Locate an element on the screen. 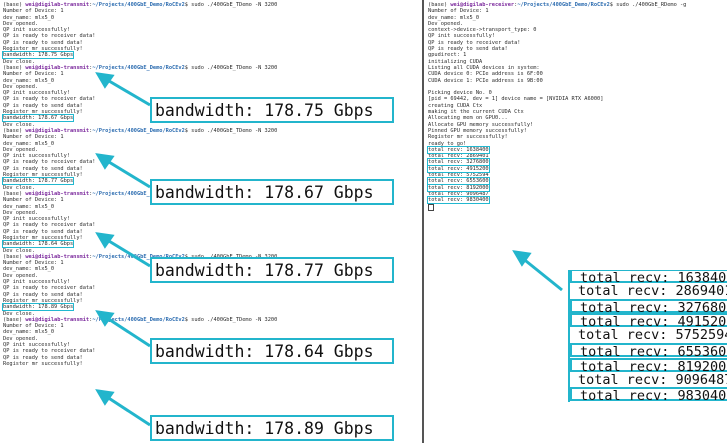 Image resolution: width=727 pixels, height=443 pixels. arrow-4-head is located at coordinates (105, 318).